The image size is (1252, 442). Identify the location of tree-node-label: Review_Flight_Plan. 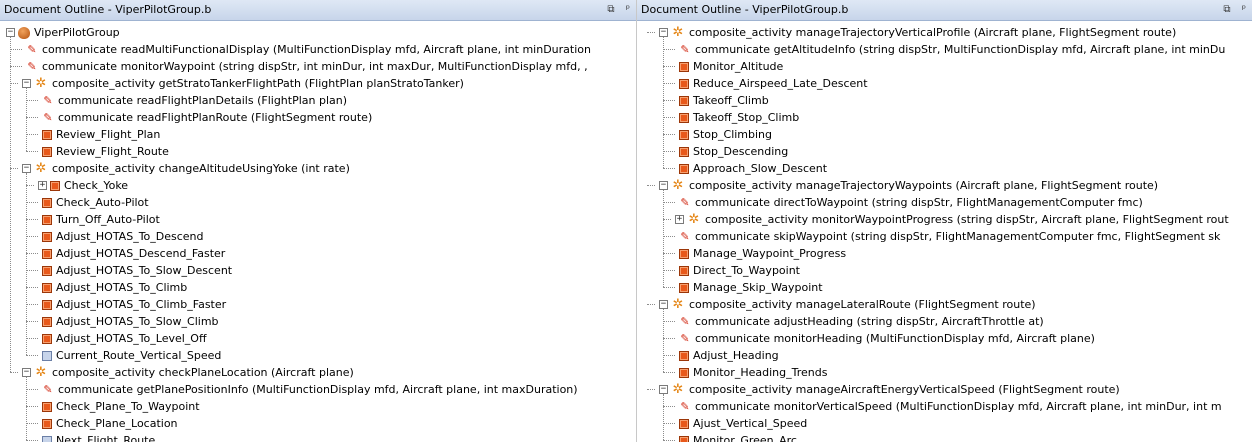
(108, 134).